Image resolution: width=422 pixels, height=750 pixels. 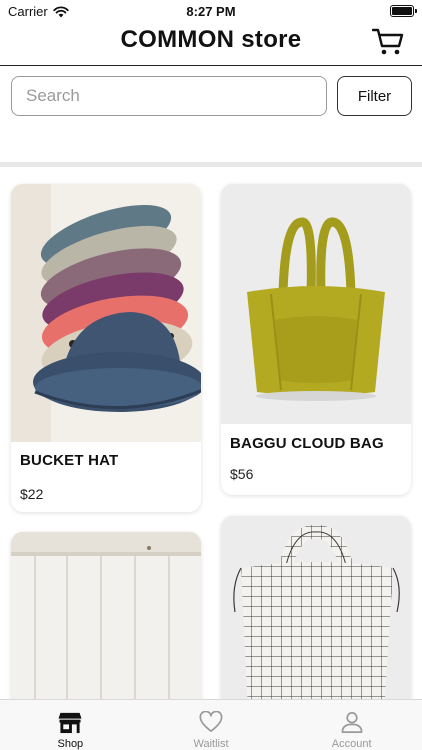 I want to click on shop-icon, so click(x=70, y=723).